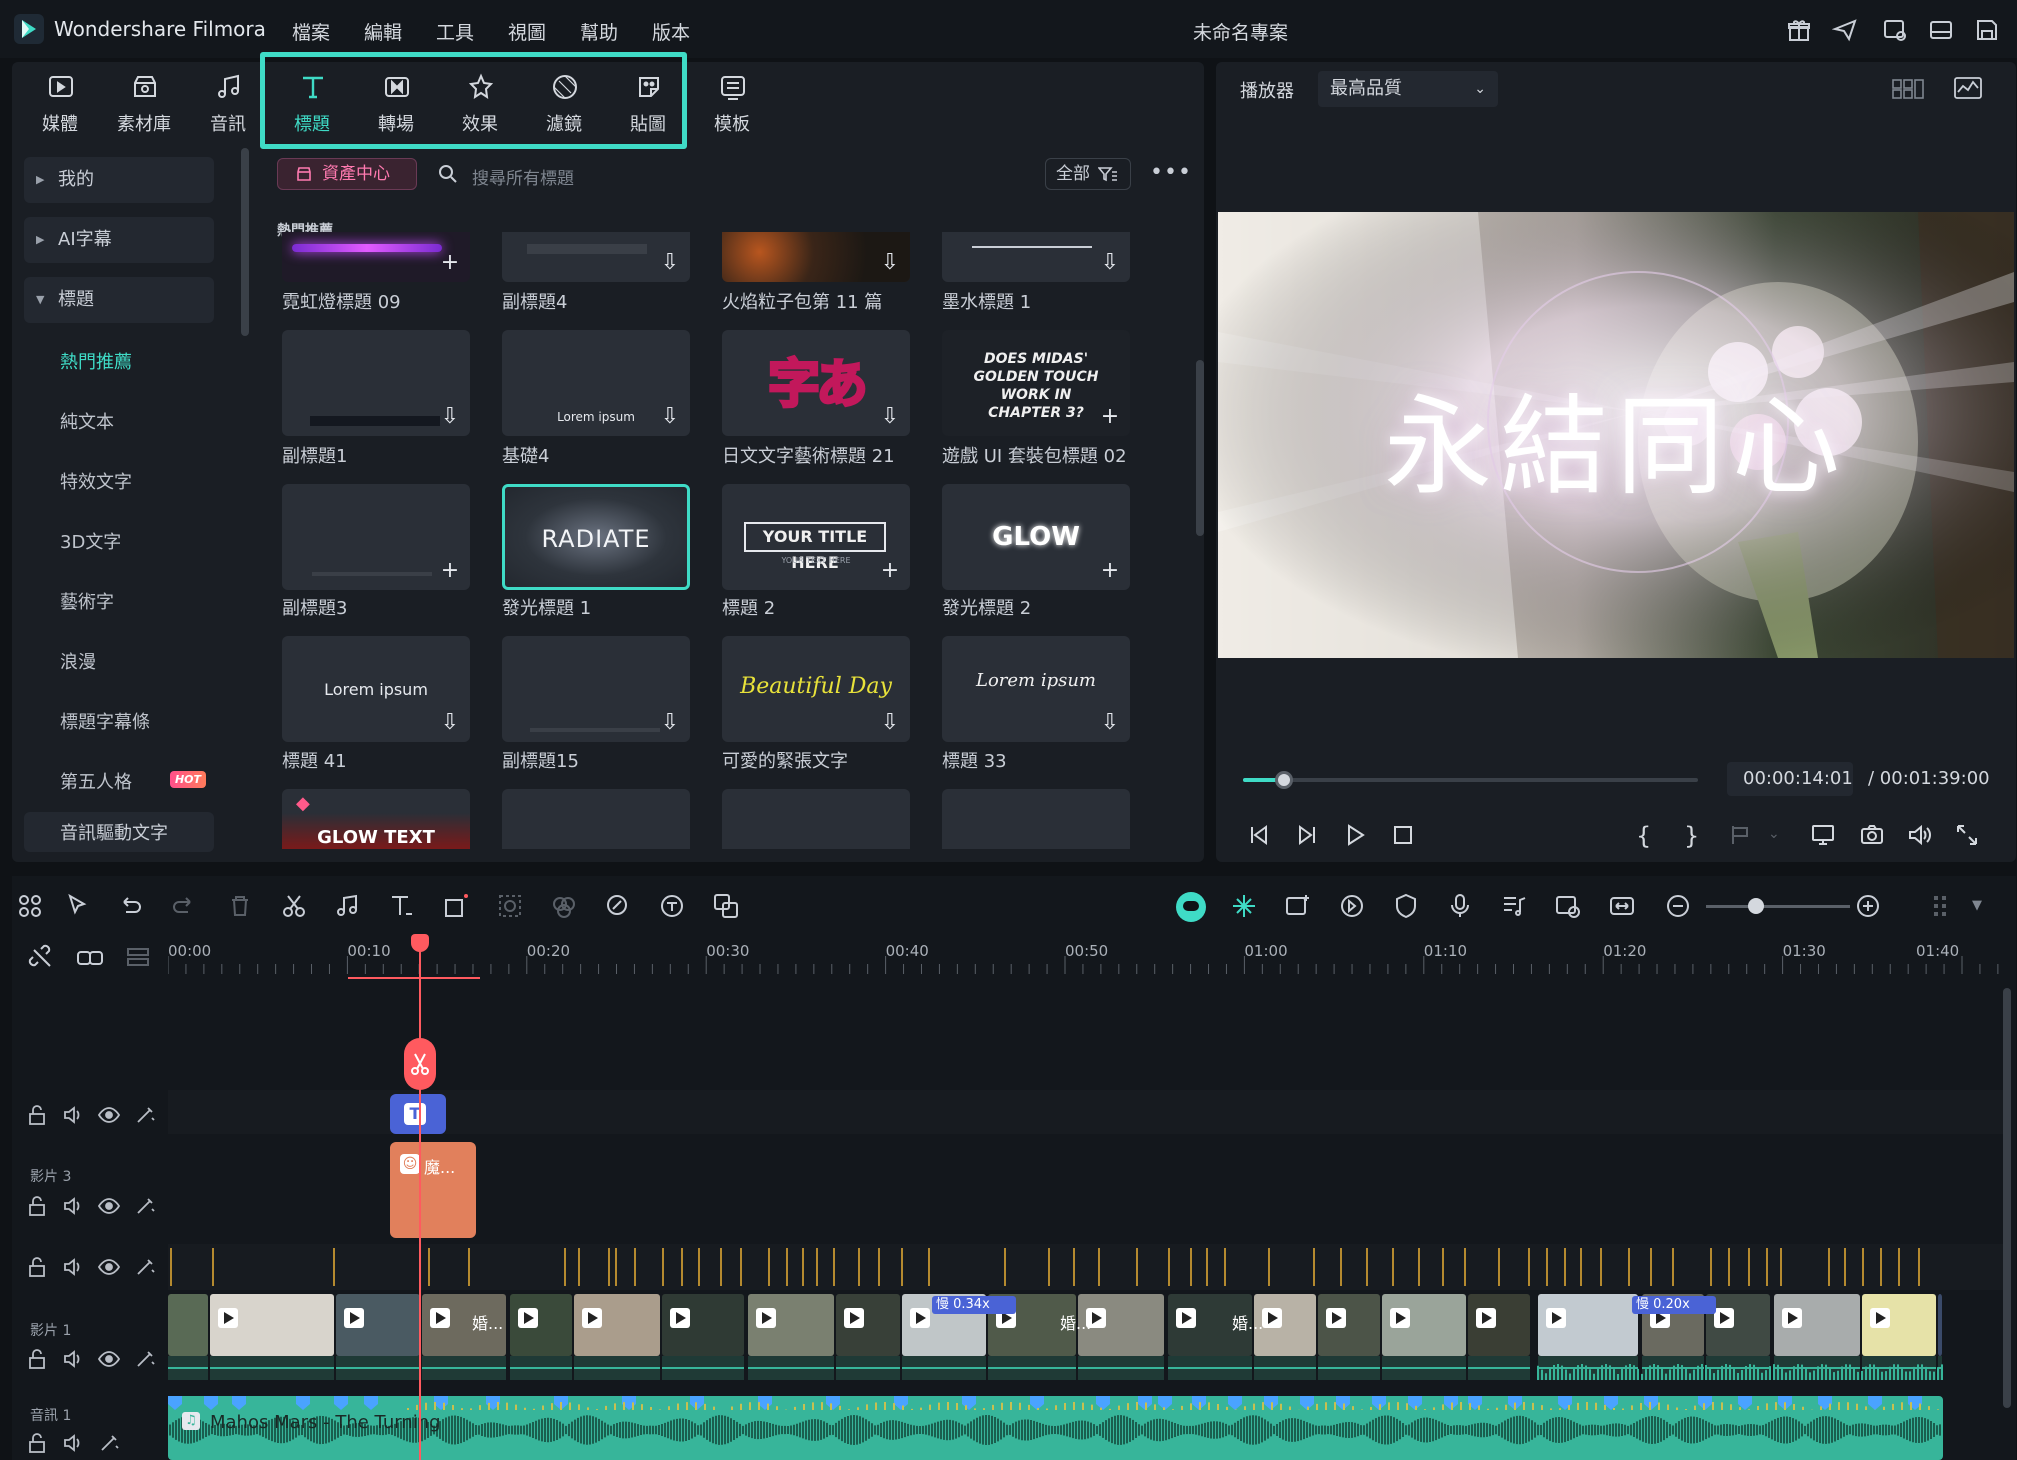 The width and height of the screenshot is (2017, 1460). I want to click on translate-icon, so click(726, 906).